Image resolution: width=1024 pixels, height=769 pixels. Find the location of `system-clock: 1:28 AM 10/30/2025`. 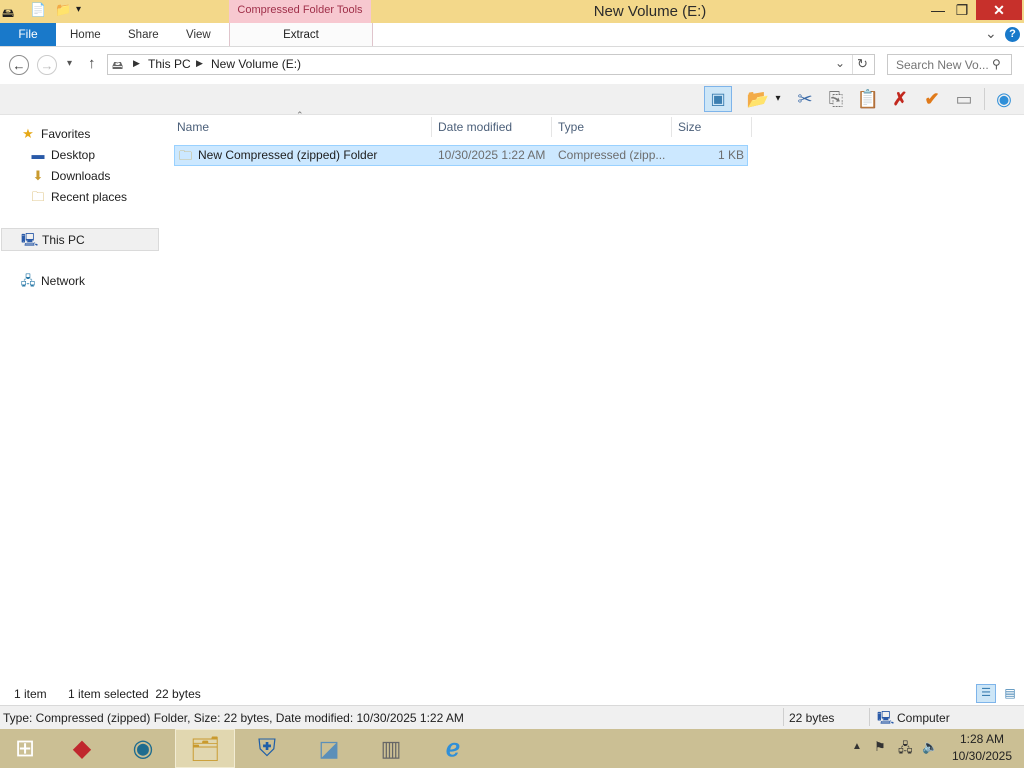

system-clock: 1:28 AM 10/30/2025 is located at coordinates (982, 748).